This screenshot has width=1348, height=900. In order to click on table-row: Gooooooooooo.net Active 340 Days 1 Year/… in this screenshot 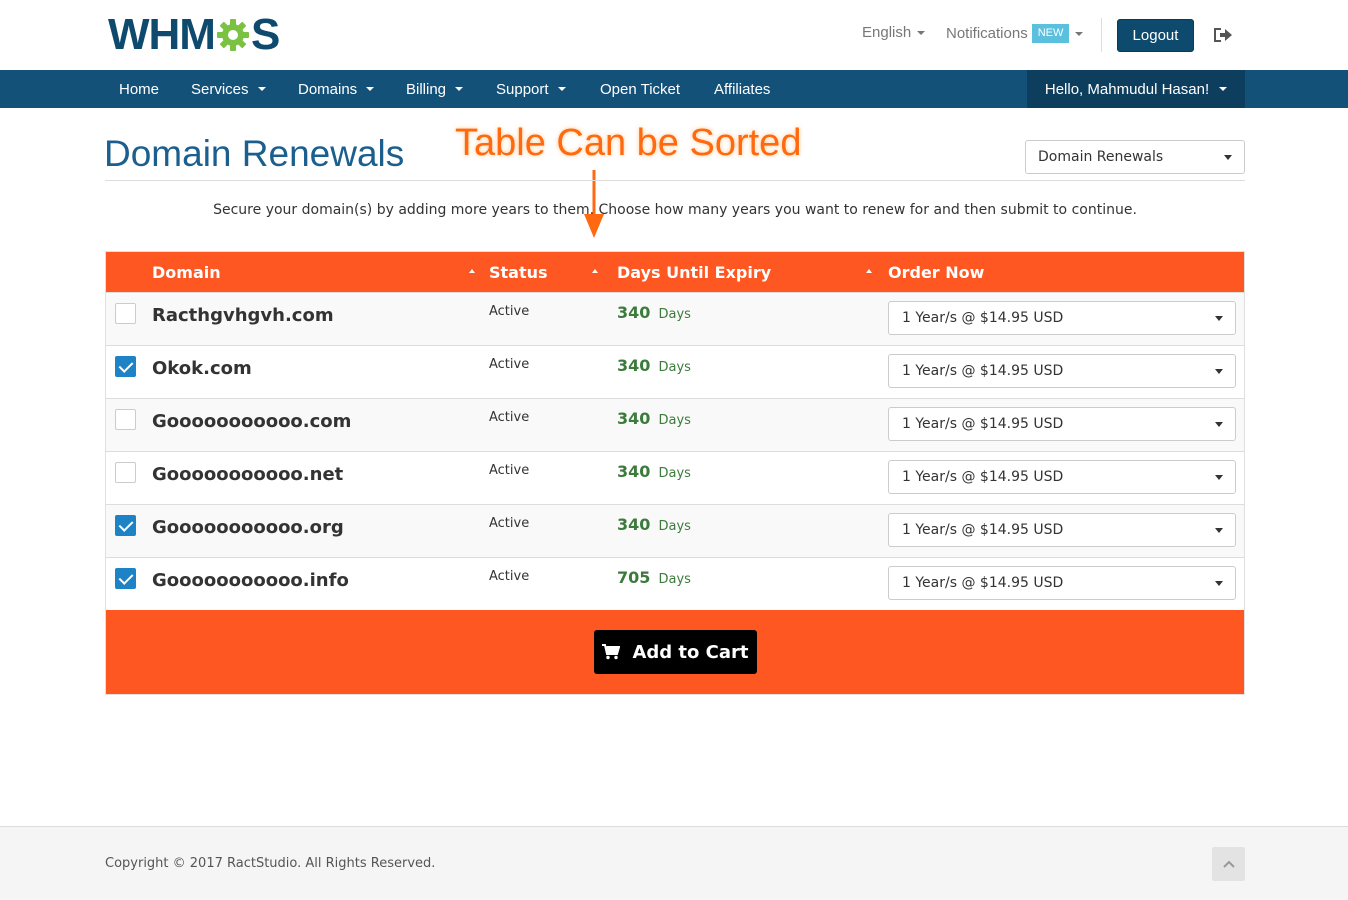, I will do `click(675, 477)`.